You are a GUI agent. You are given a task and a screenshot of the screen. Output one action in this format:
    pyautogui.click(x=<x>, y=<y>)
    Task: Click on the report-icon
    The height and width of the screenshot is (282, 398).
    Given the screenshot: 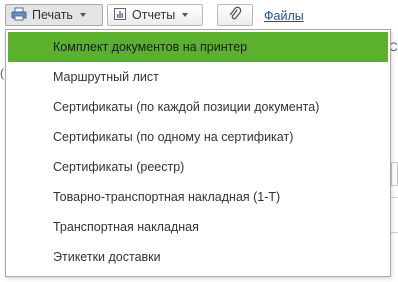 What is the action you would take?
    pyautogui.click(x=120, y=15)
    